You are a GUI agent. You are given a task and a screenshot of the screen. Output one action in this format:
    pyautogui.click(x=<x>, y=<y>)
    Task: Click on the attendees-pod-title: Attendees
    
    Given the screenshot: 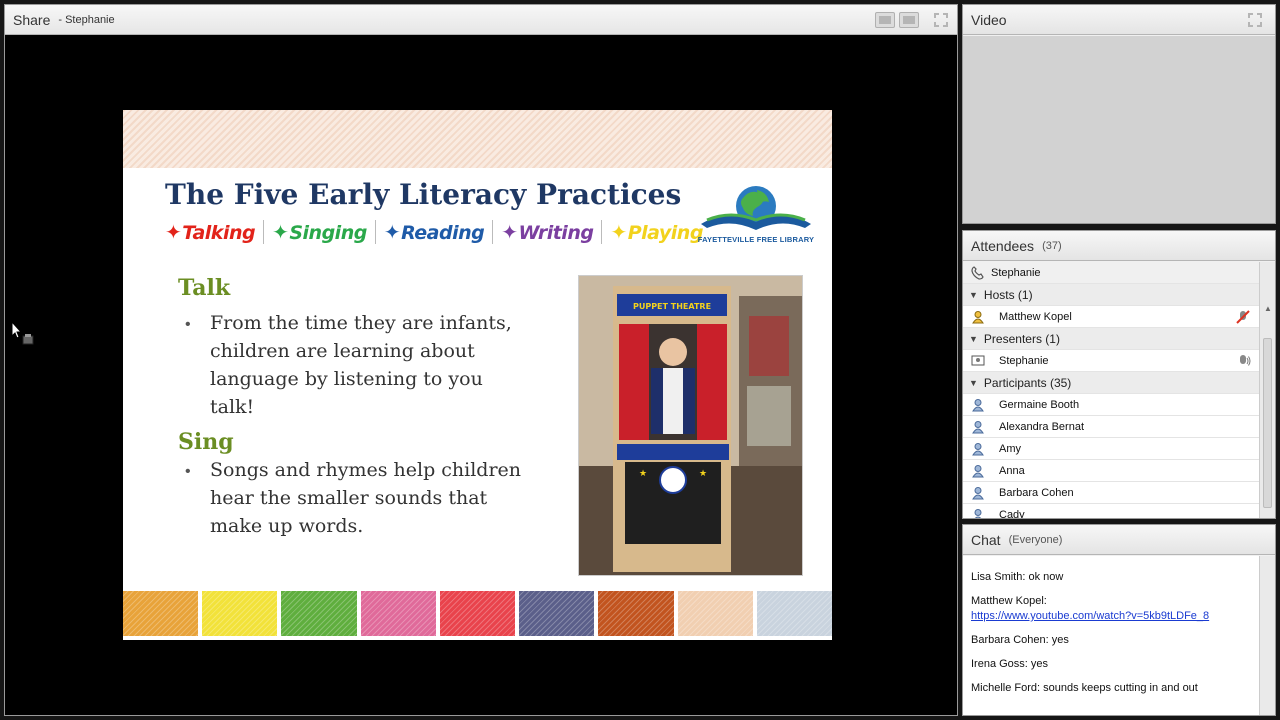 What is the action you would take?
    pyautogui.click(x=1003, y=245)
    